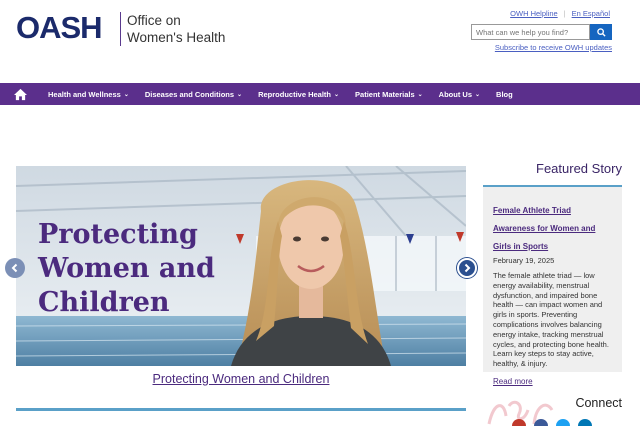 The width and height of the screenshot is (640, 426). Describe the element at coordinates (585, 422) in the screenshot. I see `linkedin-icon` at that location.